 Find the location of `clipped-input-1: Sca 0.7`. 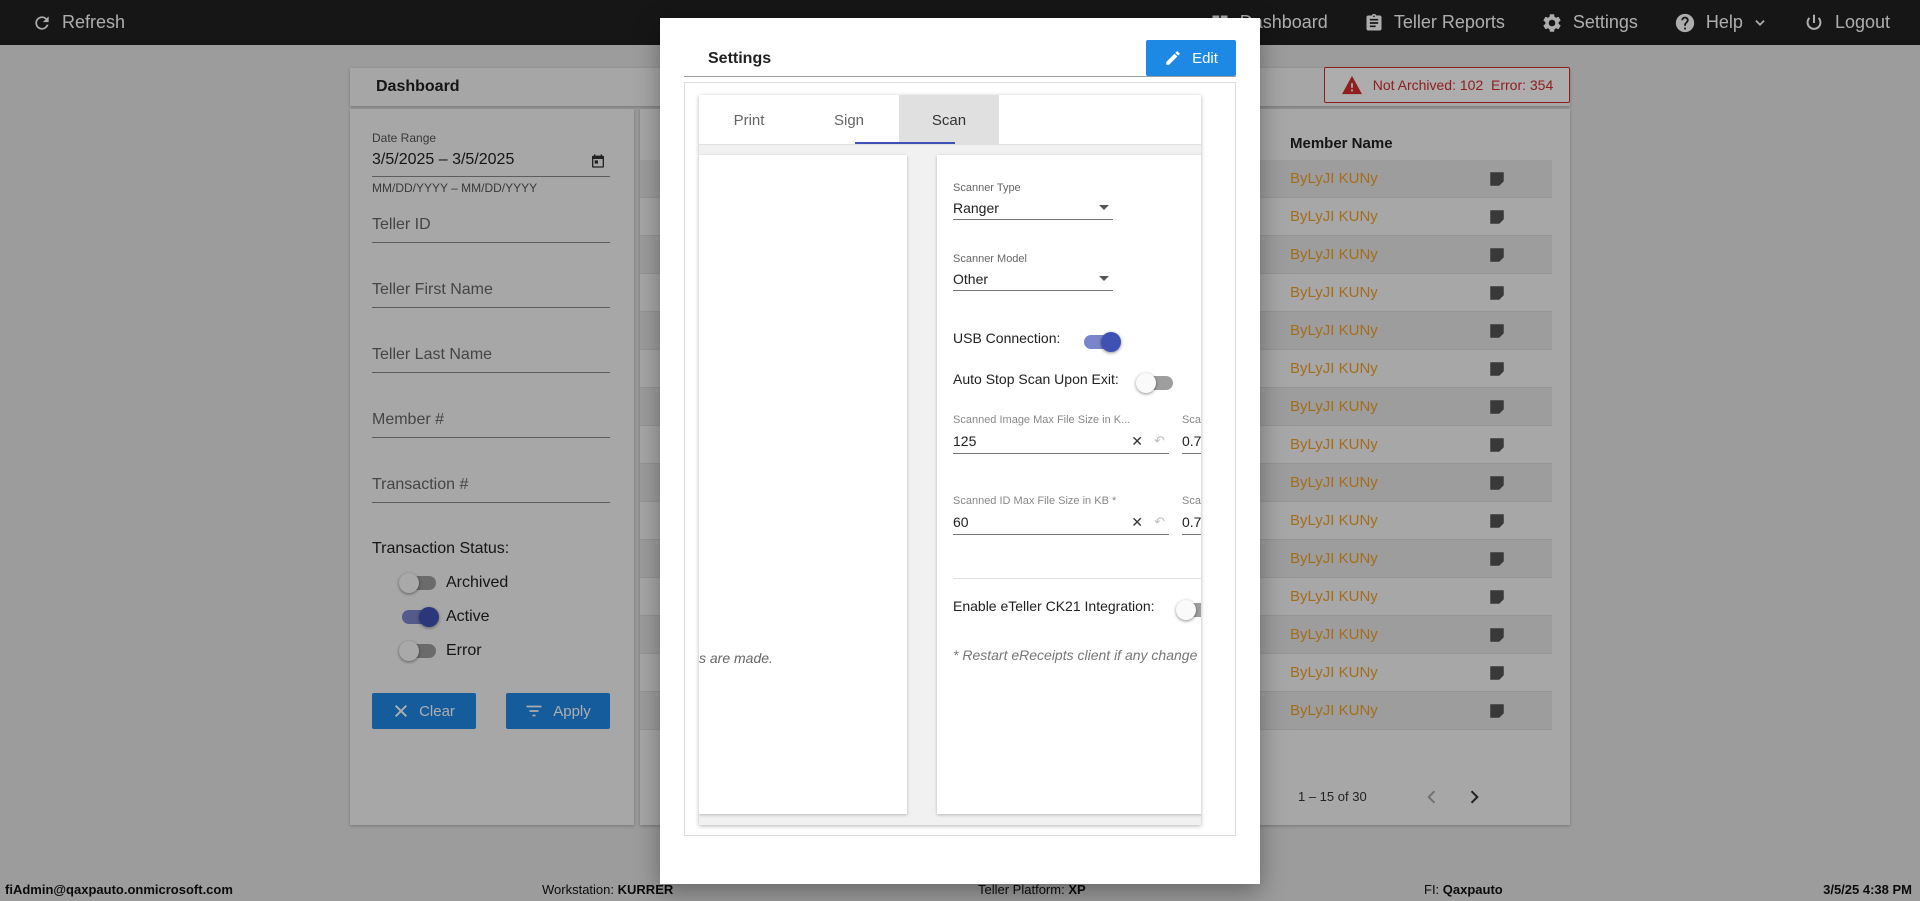

clipped-input-1: Sca 0.7 is located at coordinates (1191, 434).